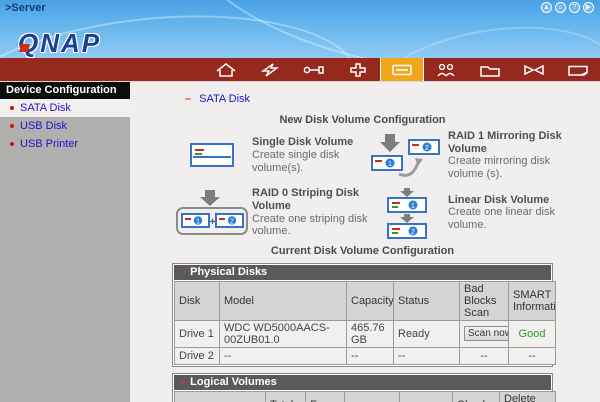 The height and width of the screenshot is (402, 600). I want to click on brand-text: QNAP, so click(60, 43).